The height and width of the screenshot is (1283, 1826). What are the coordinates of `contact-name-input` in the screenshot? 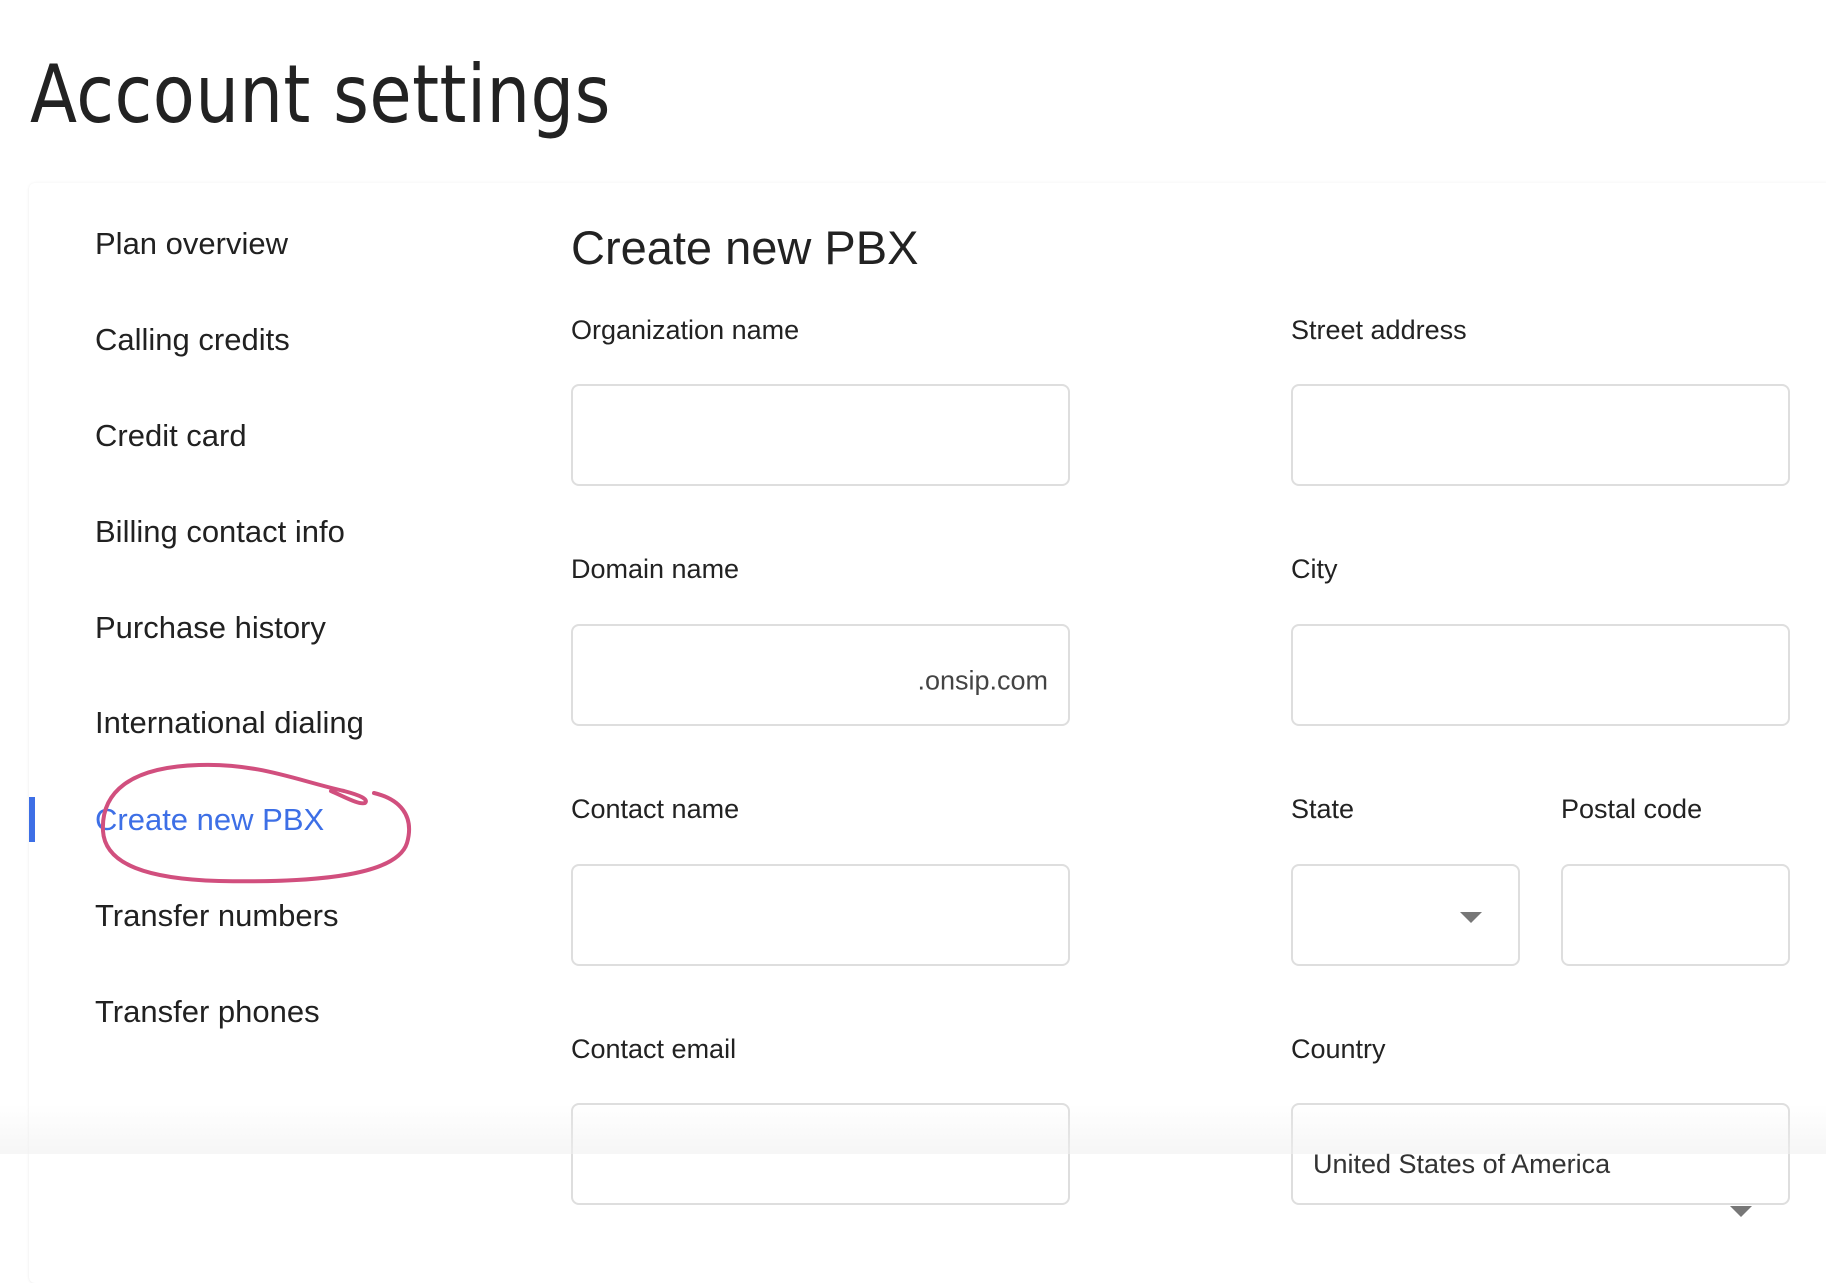 It's located at (820, 915).